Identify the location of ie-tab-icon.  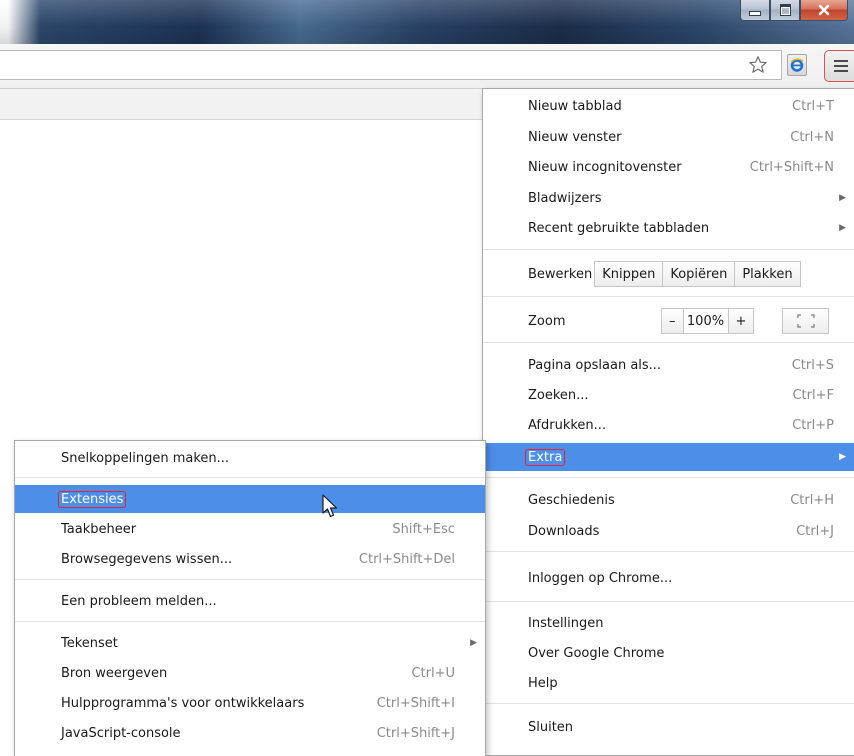
(797, 65).